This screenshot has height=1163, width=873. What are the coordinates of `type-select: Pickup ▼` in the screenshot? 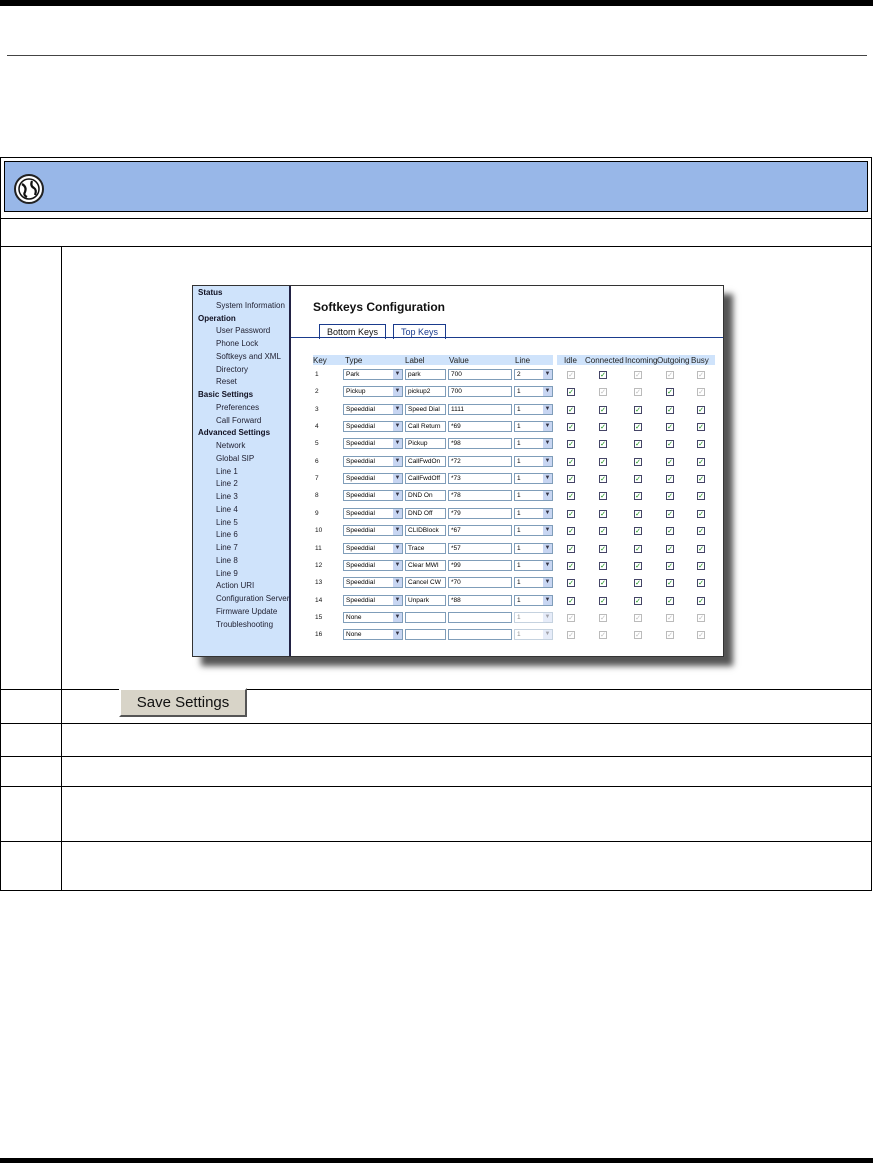 It's located at (373, 392).